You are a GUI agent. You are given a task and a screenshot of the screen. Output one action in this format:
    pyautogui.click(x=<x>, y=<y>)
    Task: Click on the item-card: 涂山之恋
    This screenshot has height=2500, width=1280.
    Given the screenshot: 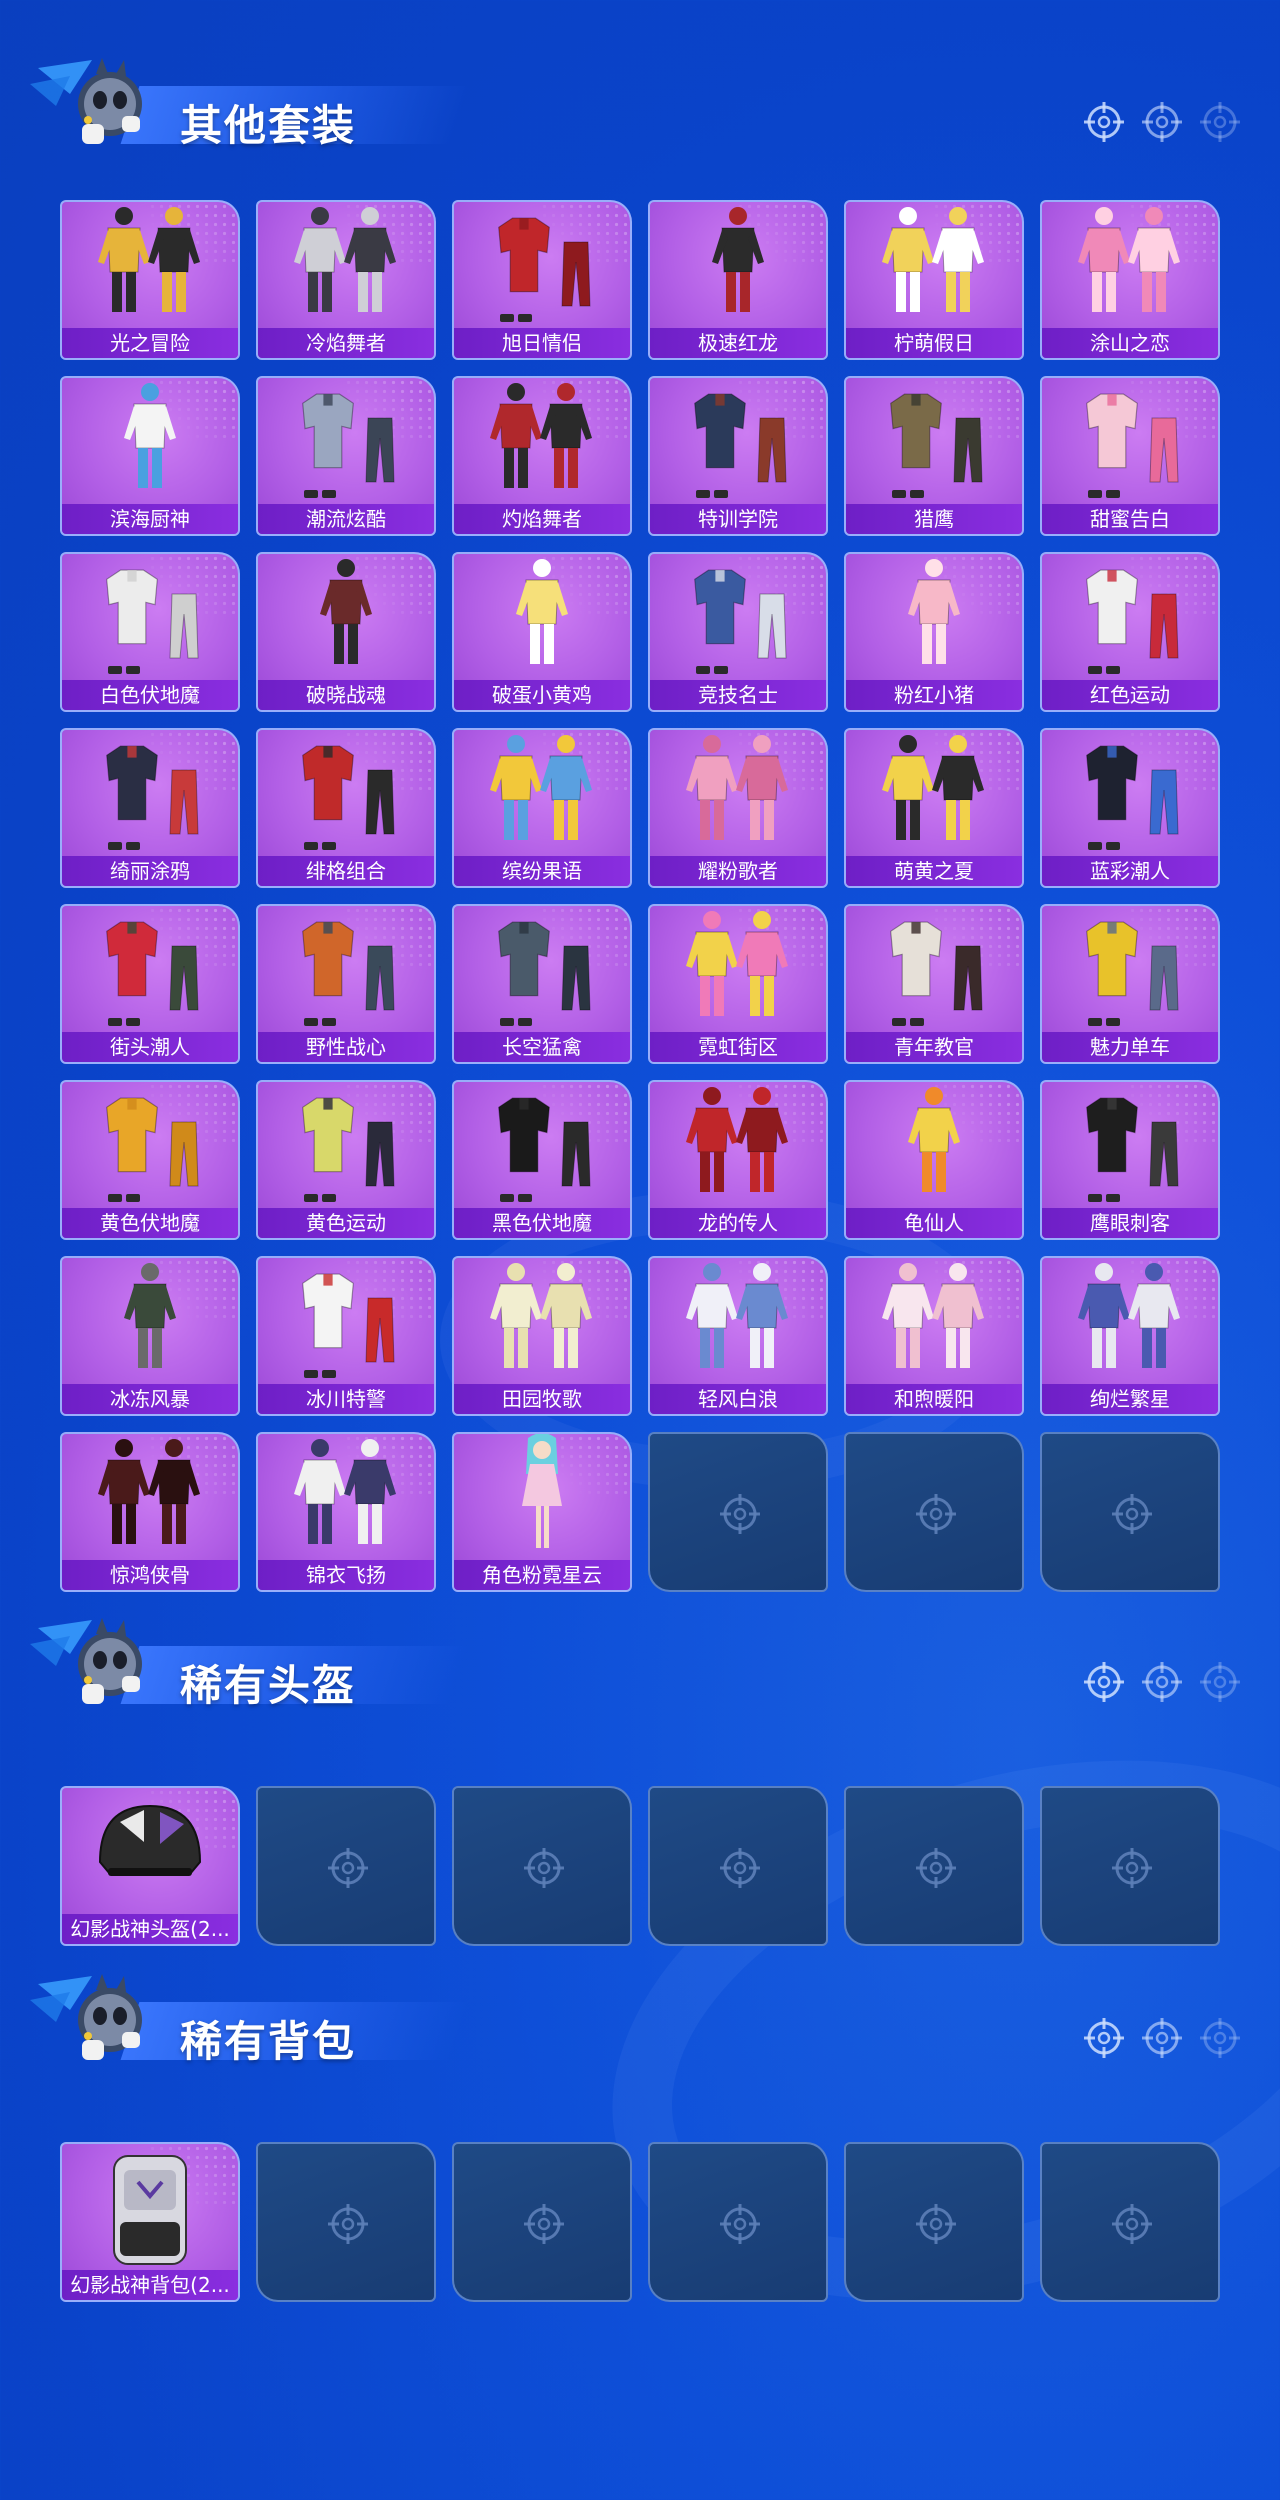 What is the action you would take?
    pyautogui.click(x=1130, y=280)
    